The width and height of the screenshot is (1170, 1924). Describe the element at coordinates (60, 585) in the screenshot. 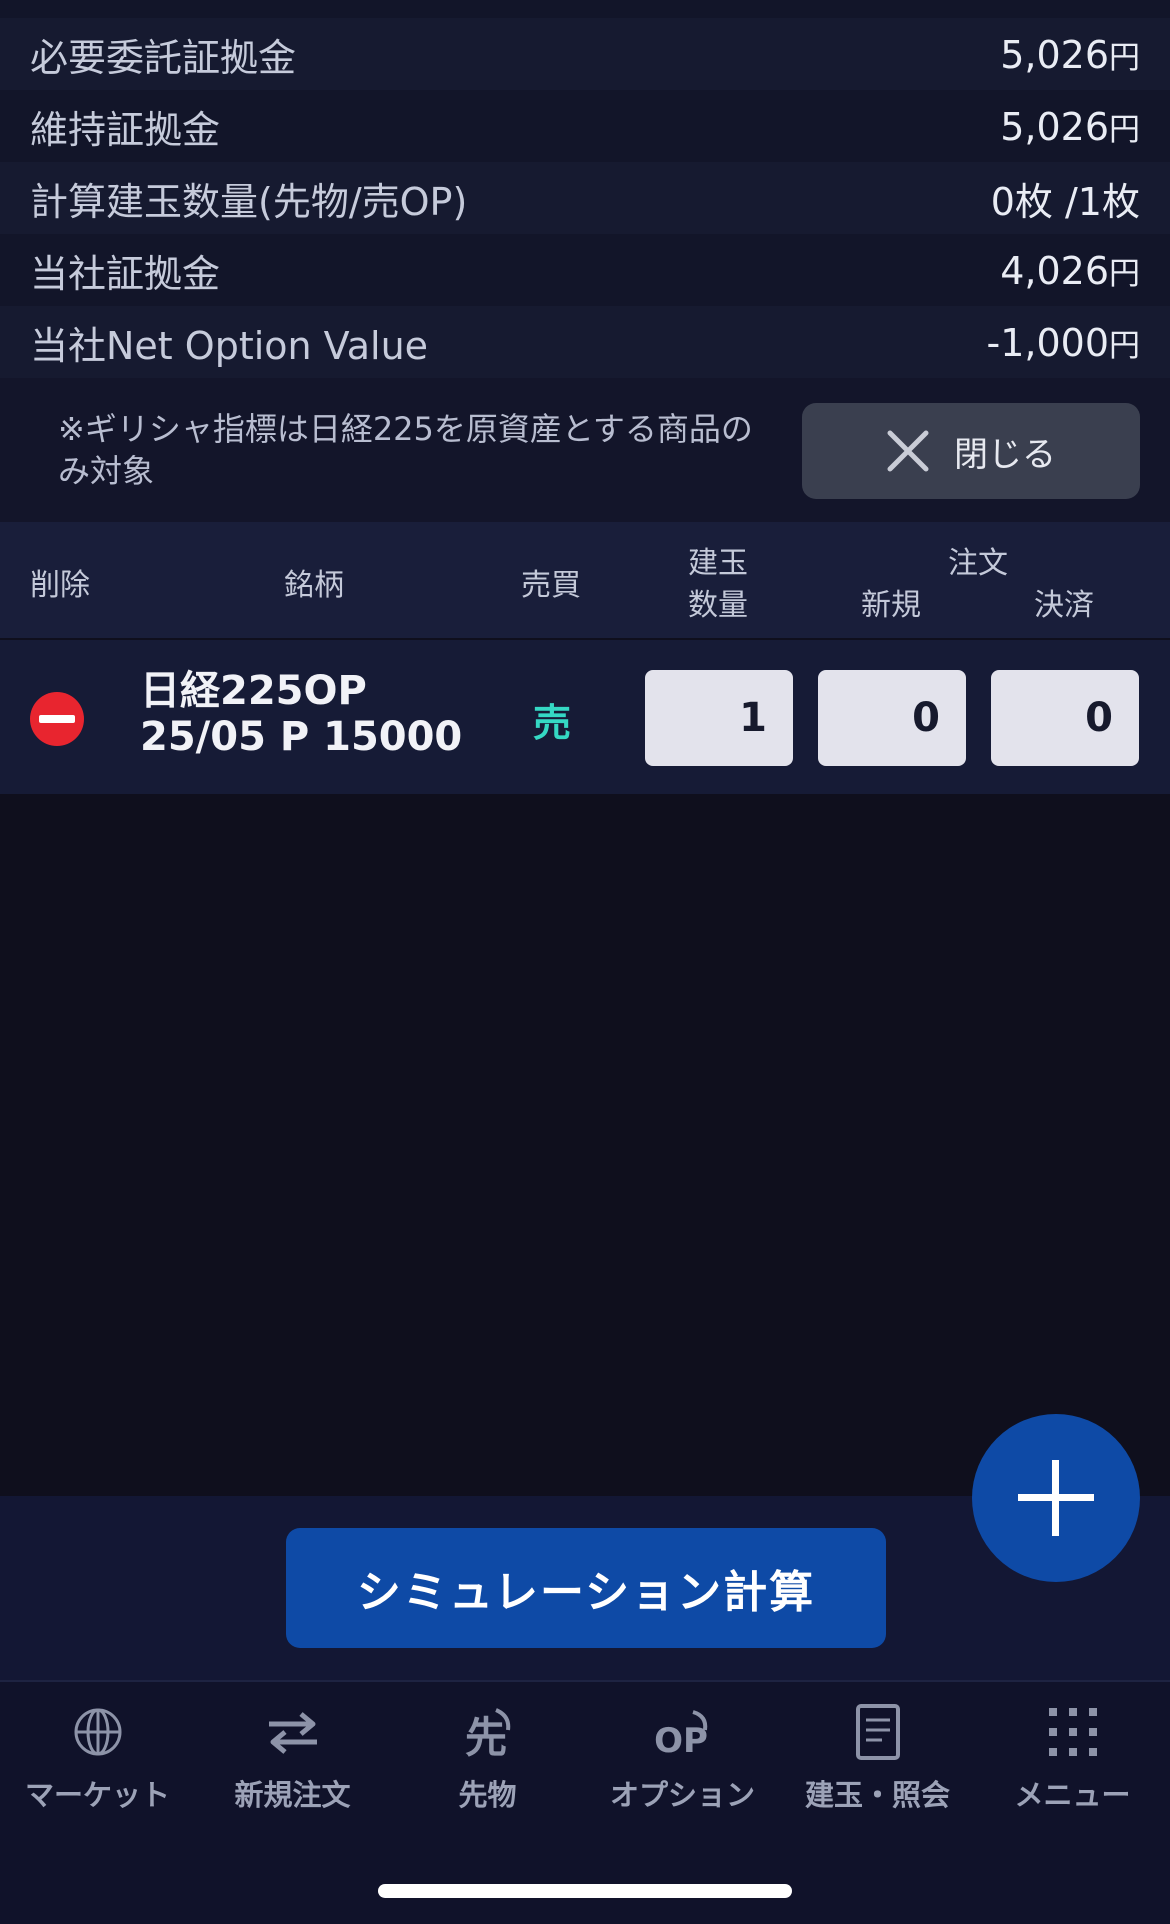

I see `header-delete: 削除` at that location.